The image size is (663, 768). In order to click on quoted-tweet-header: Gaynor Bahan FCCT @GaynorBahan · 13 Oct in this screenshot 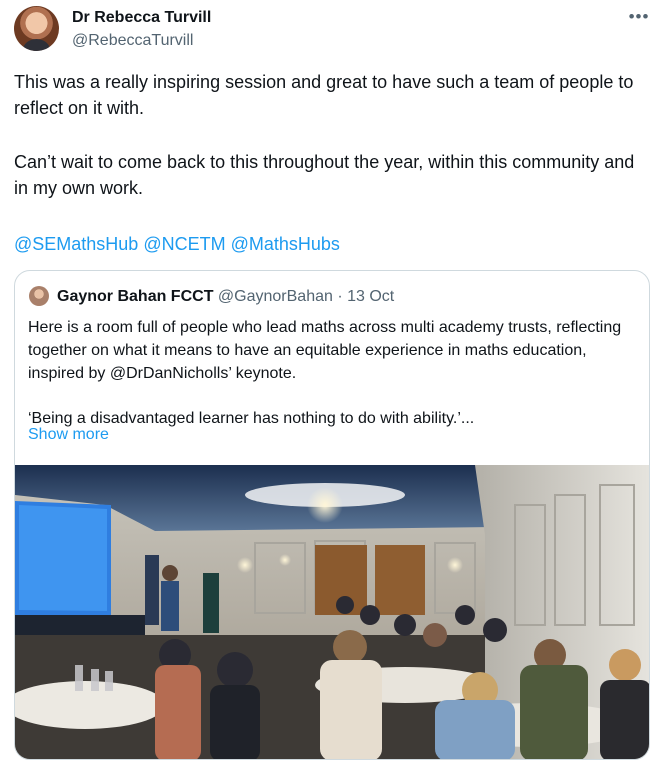, I will do `click(225, 297)`.